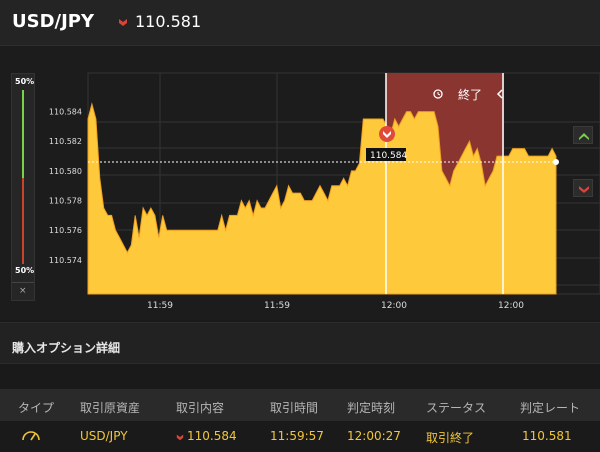 The height and width of the screenshot is (452, 600). Describe the element at coordinates (200, 408) in the screenshot. I see `header-content: 取引内容` at that location.